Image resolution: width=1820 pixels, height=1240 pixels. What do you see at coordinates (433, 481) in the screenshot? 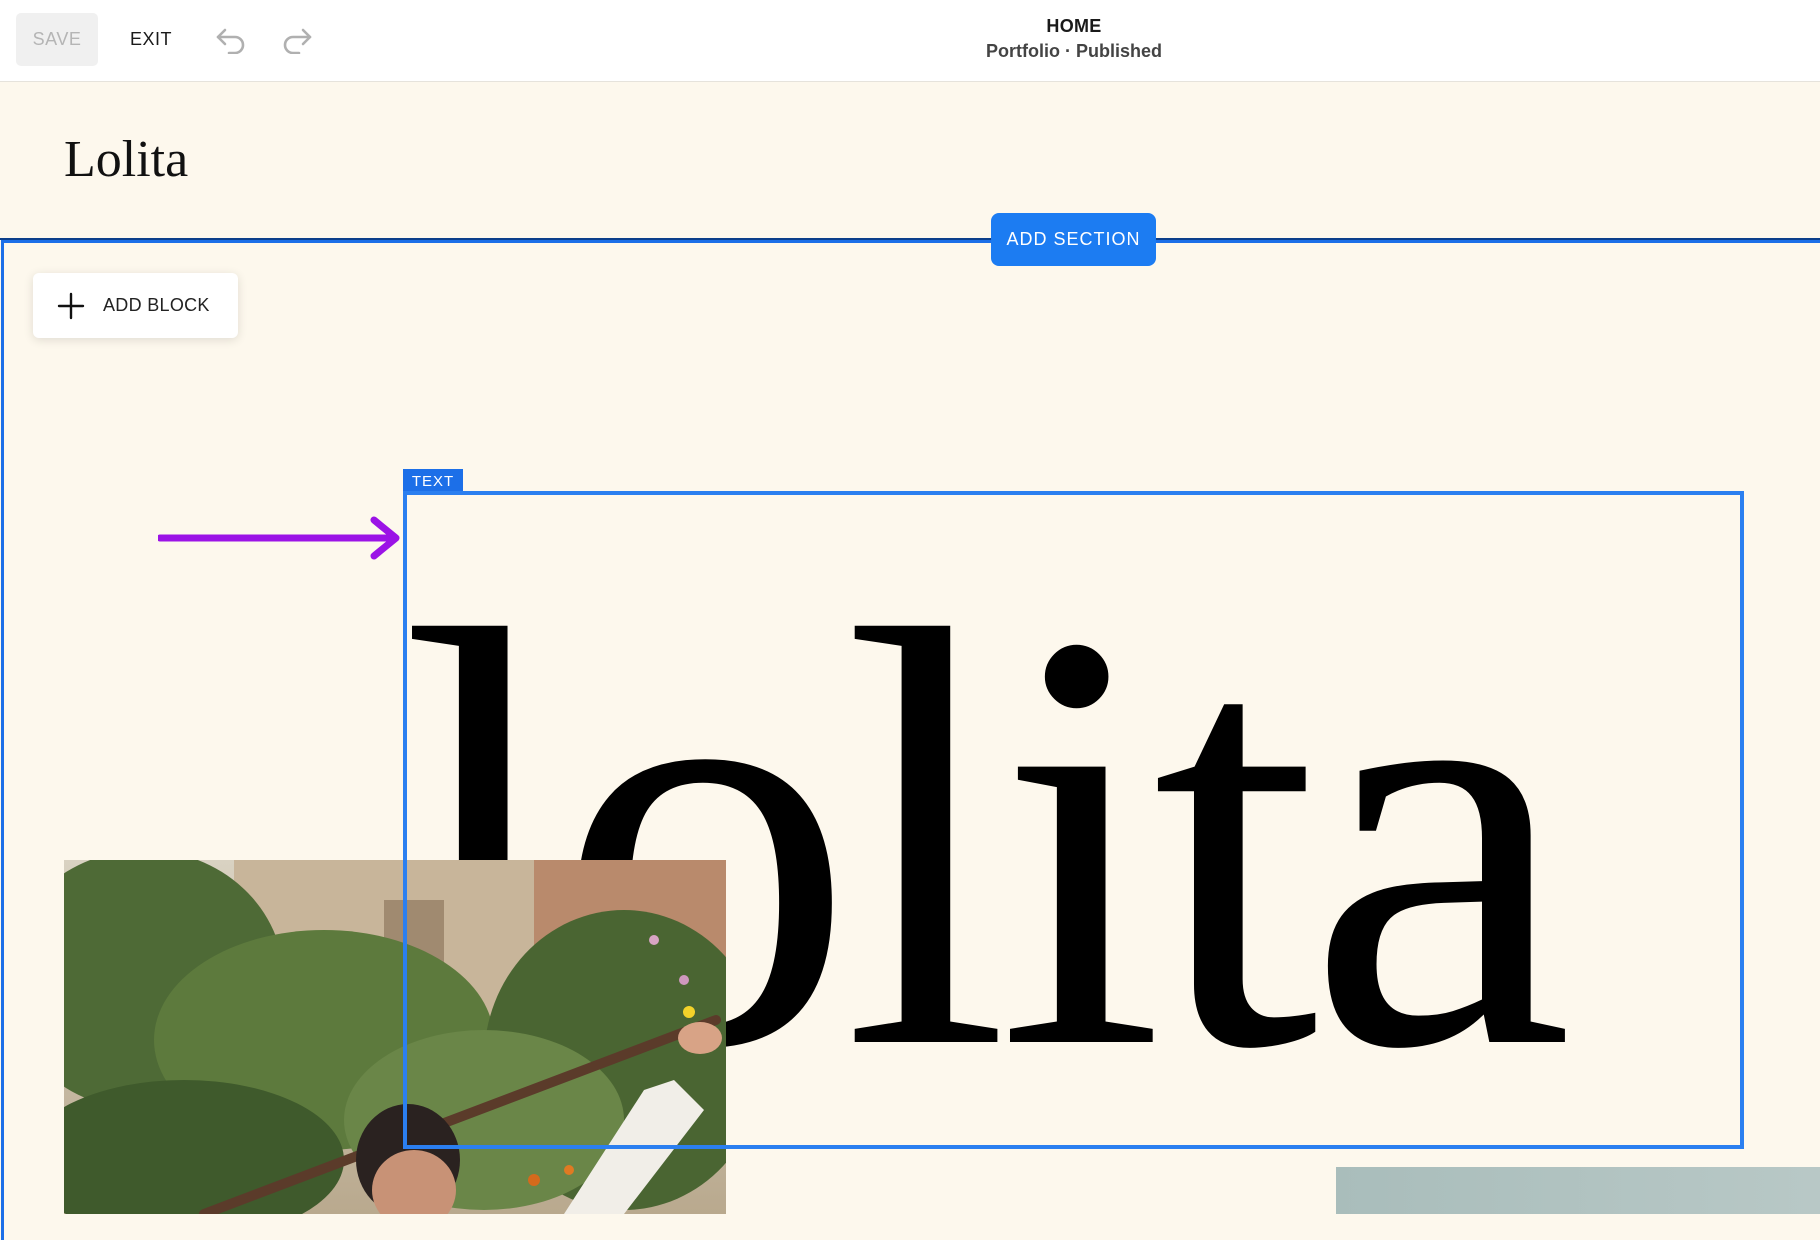
I see `text-block-tag: TEXT` at bounding box center [433, 481].